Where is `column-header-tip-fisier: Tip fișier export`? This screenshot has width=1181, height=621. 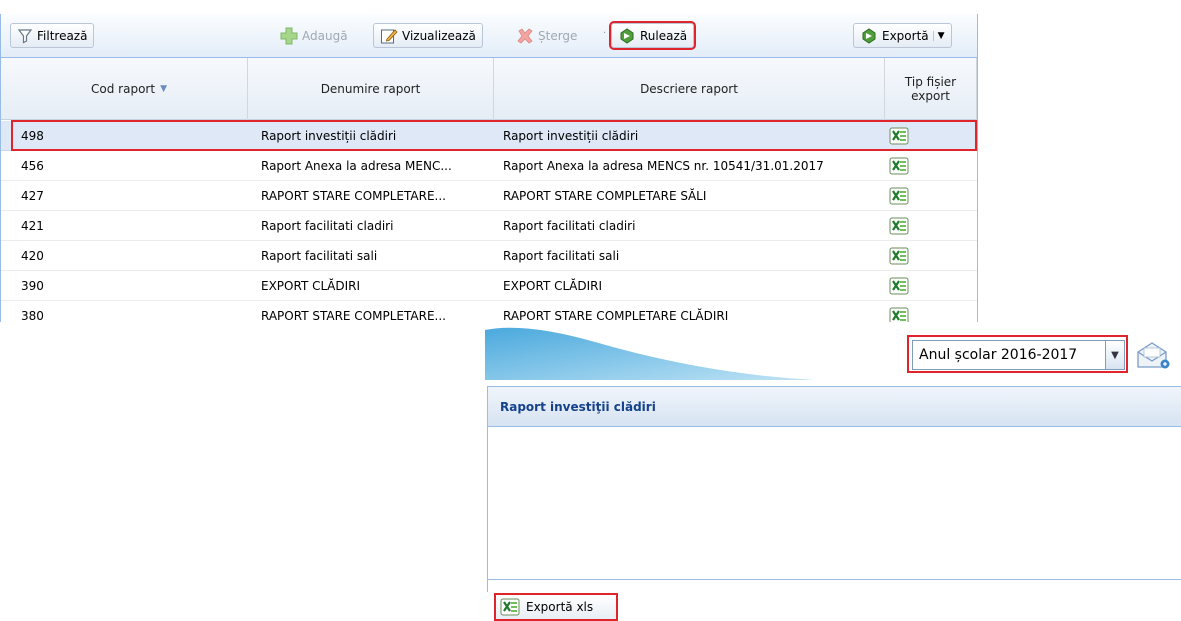
column-header-tip-fisier: Tip fișier export is located at coordinates (931, 89).